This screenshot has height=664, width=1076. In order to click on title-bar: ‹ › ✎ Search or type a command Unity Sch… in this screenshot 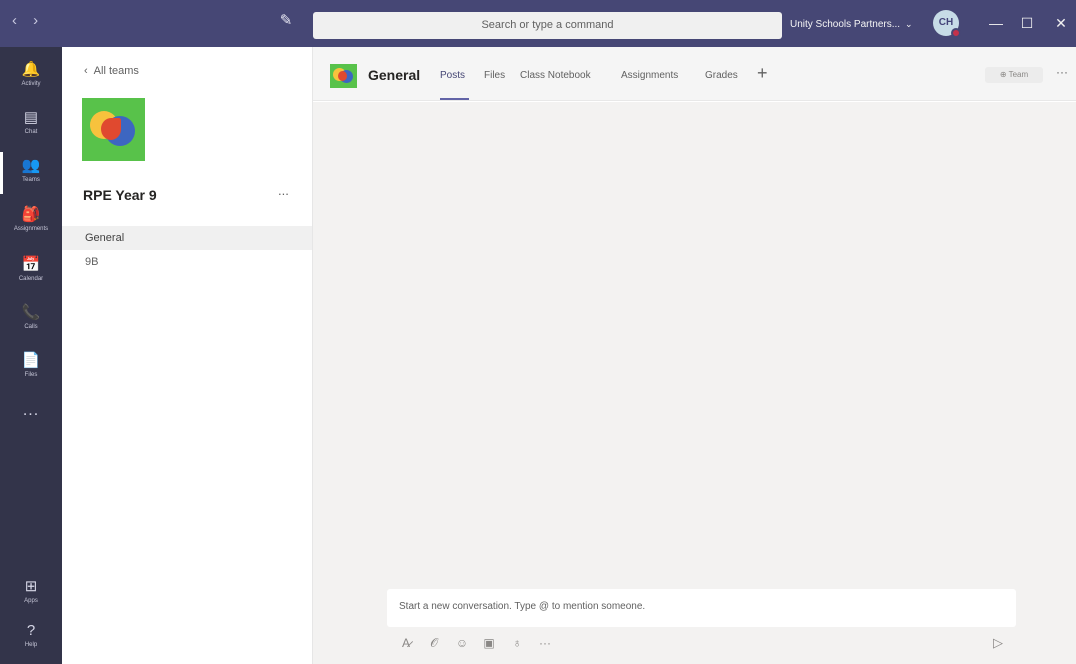, I will do `click(538, 23)`.